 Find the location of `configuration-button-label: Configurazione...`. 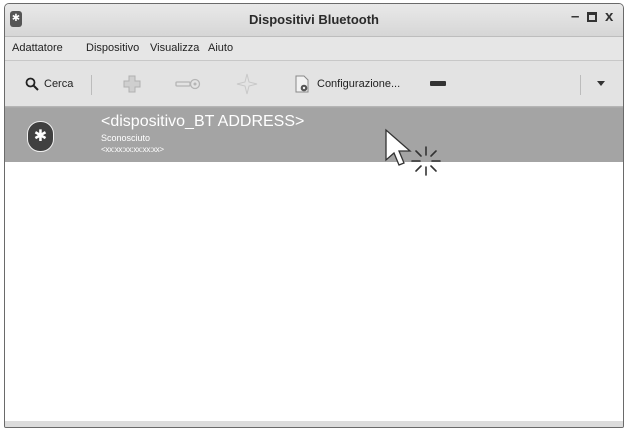

configuration-button-label: Configurazione... is located at coordinates (359, 83).